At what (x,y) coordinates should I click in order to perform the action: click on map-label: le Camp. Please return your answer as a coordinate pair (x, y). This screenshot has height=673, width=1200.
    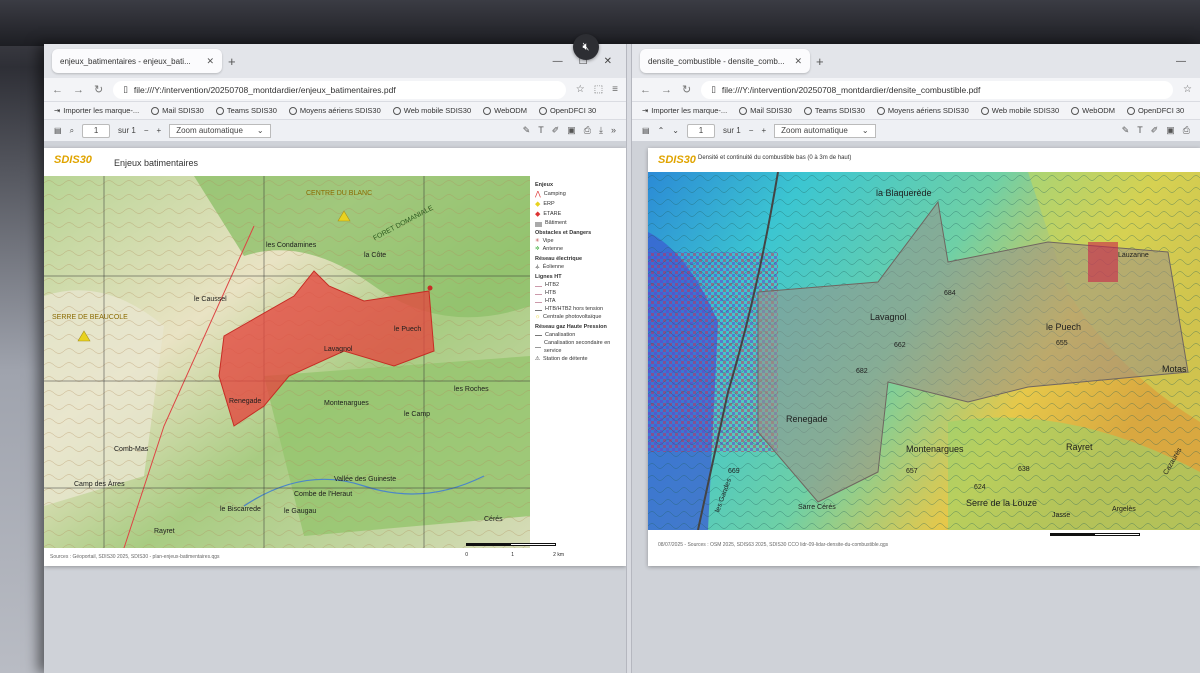
    Looking at the image, I should click on (417, 414).